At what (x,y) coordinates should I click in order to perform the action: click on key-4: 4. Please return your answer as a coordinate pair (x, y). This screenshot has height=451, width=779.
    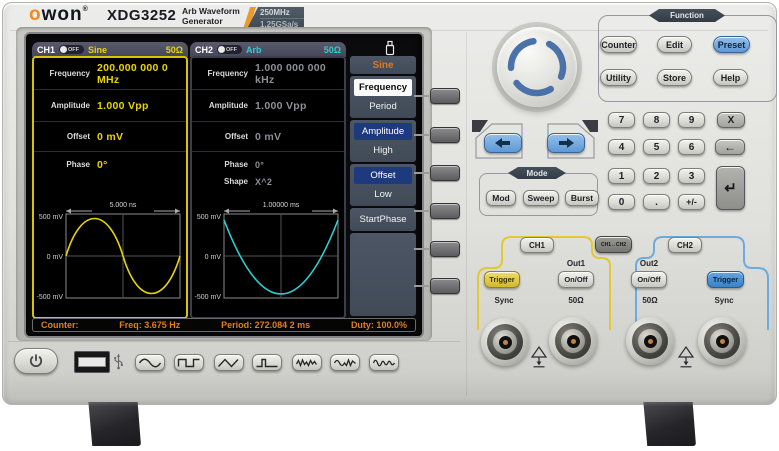
    Looking at the image, I should click on (621, 147).